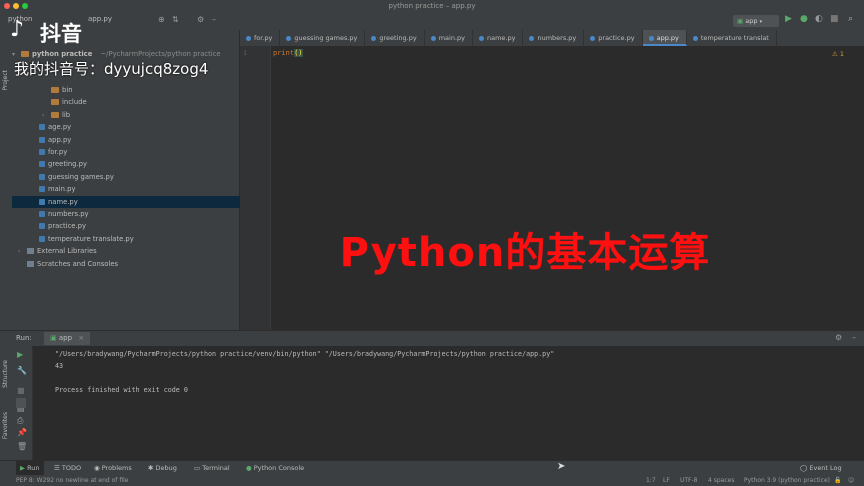 This screenshot has width=864, height=486. Describe the element at coordinates (134, 189) in the screenshot. I see `tree-item-main-py: main.py` at that location.